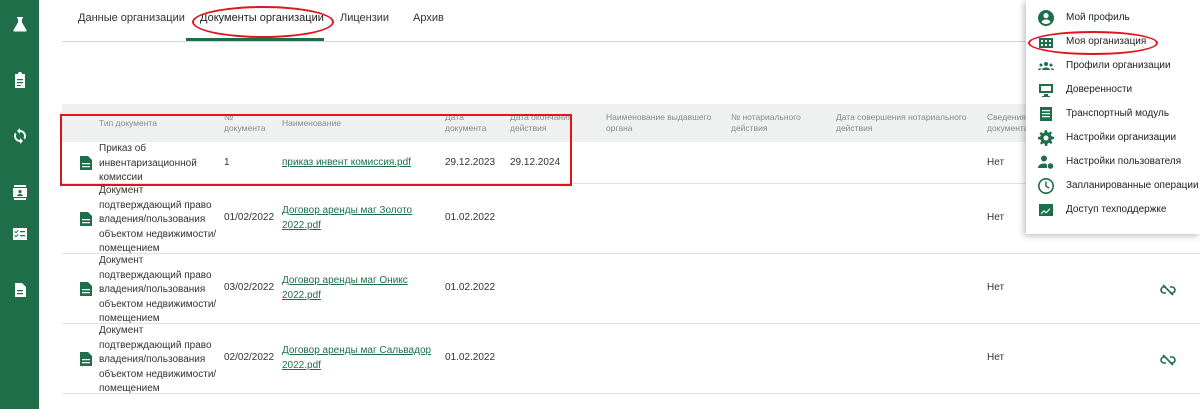  Describe the element at coordinates (1046, 162) in the screenshot. I see `user-gear-icon` at that location.